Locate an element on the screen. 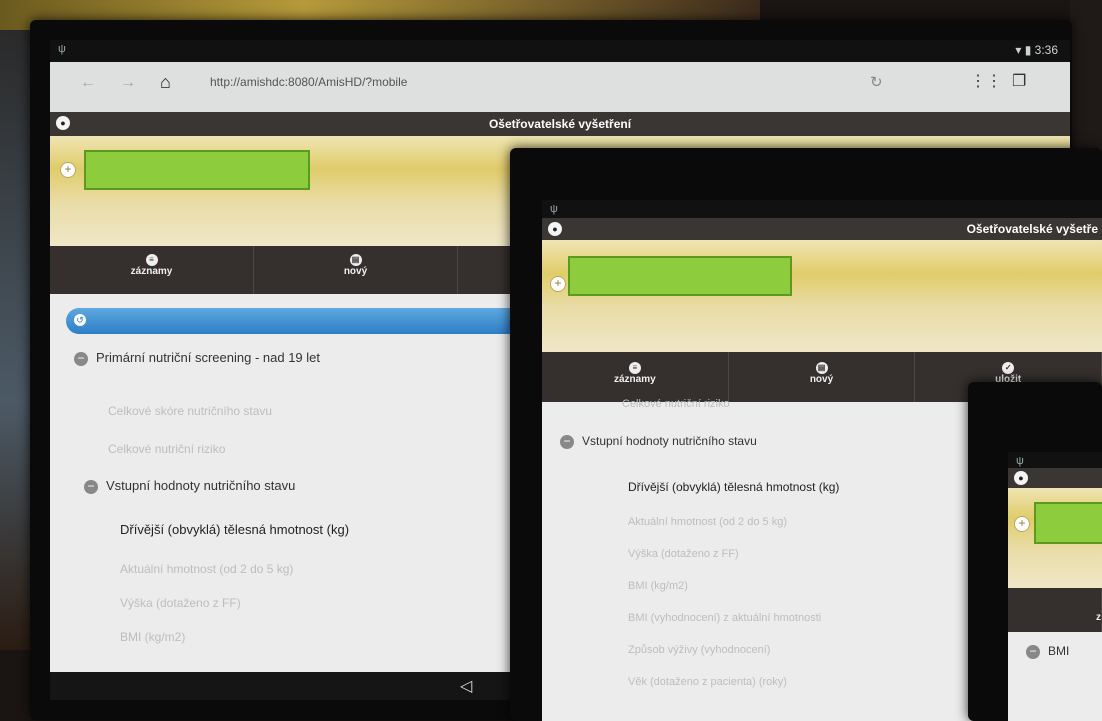  back-icon: ↺ is located at coordinates (80, 320).